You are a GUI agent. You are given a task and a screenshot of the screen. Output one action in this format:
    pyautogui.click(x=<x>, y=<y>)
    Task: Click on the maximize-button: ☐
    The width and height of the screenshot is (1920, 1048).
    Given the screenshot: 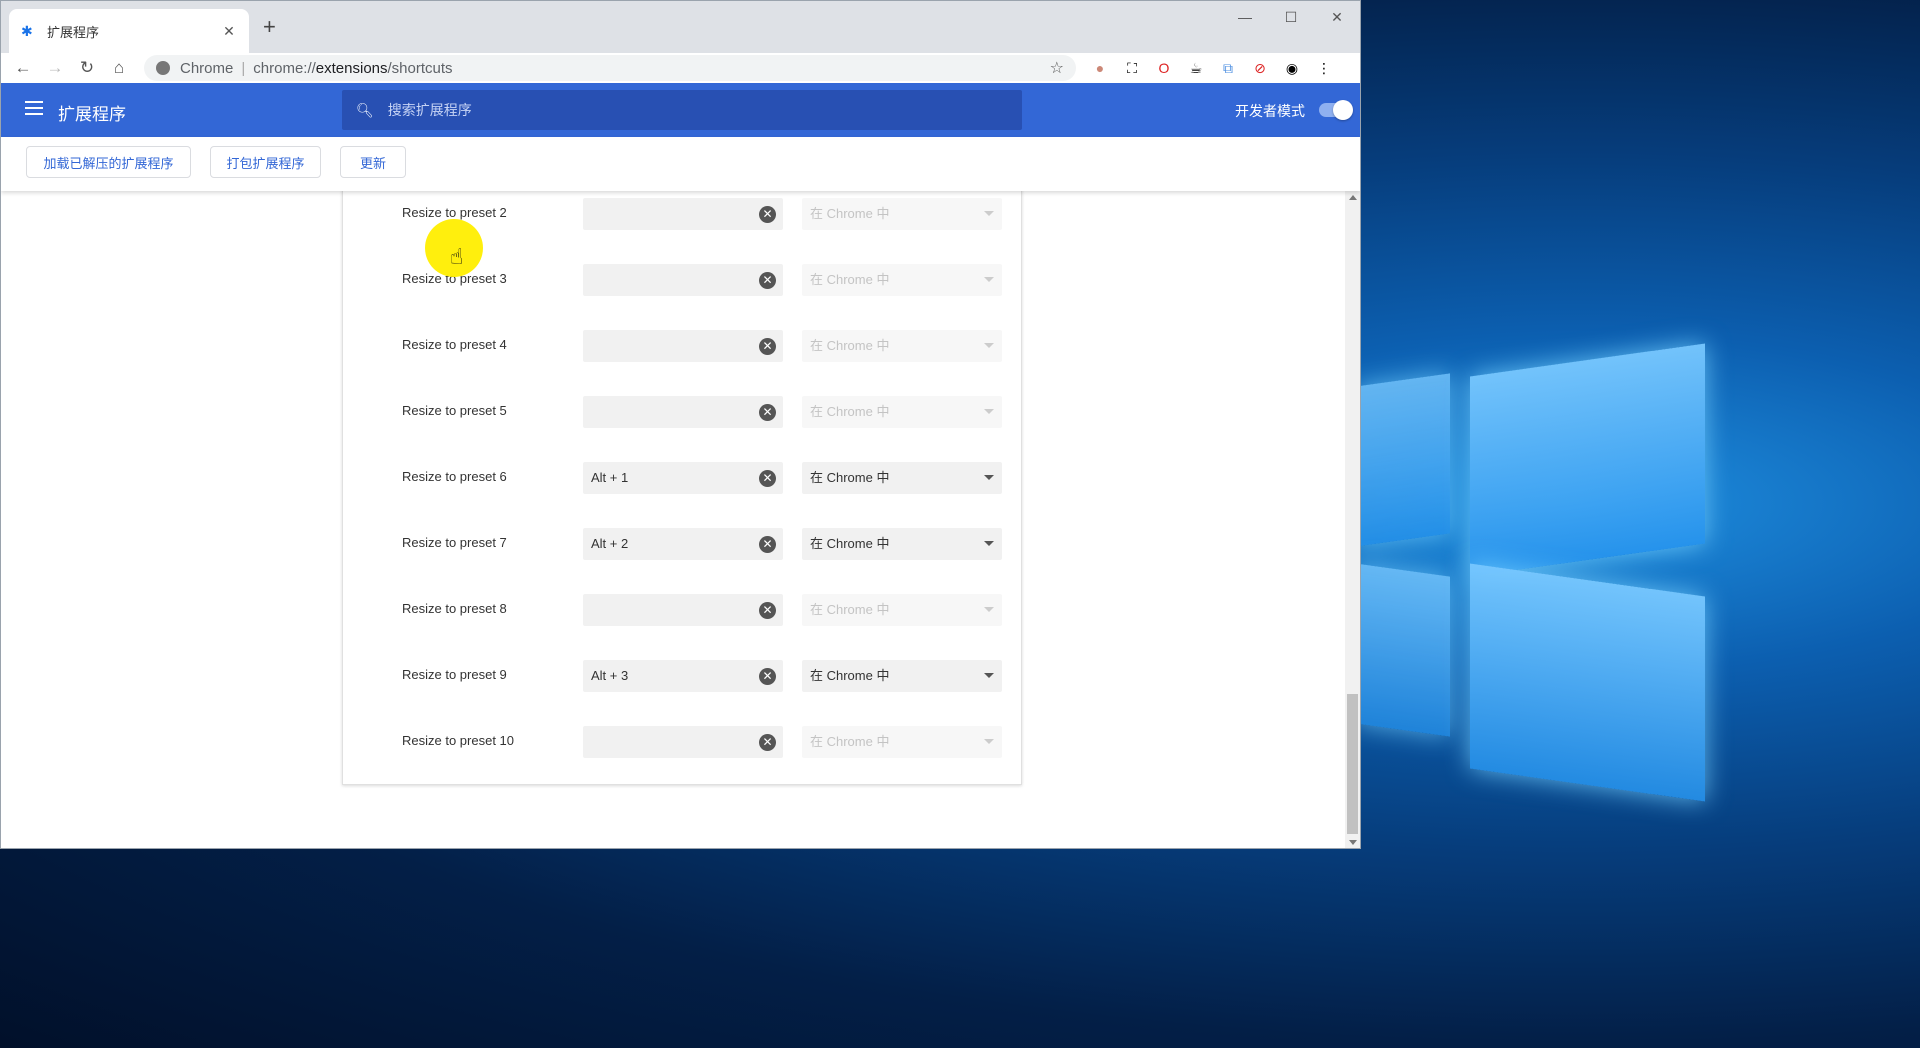 What is the action you would take?
    pyautogui.click(x=1291, y=17)
    